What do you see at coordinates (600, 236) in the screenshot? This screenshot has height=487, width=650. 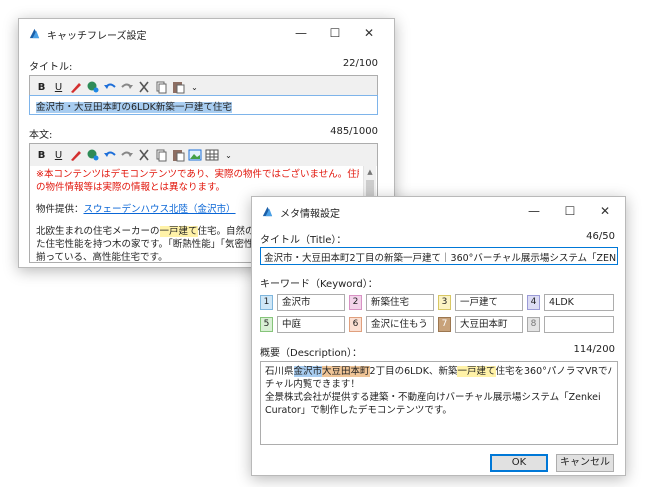 I see `meta-title-char-count: 46/50` at bounding box center [600, 236].